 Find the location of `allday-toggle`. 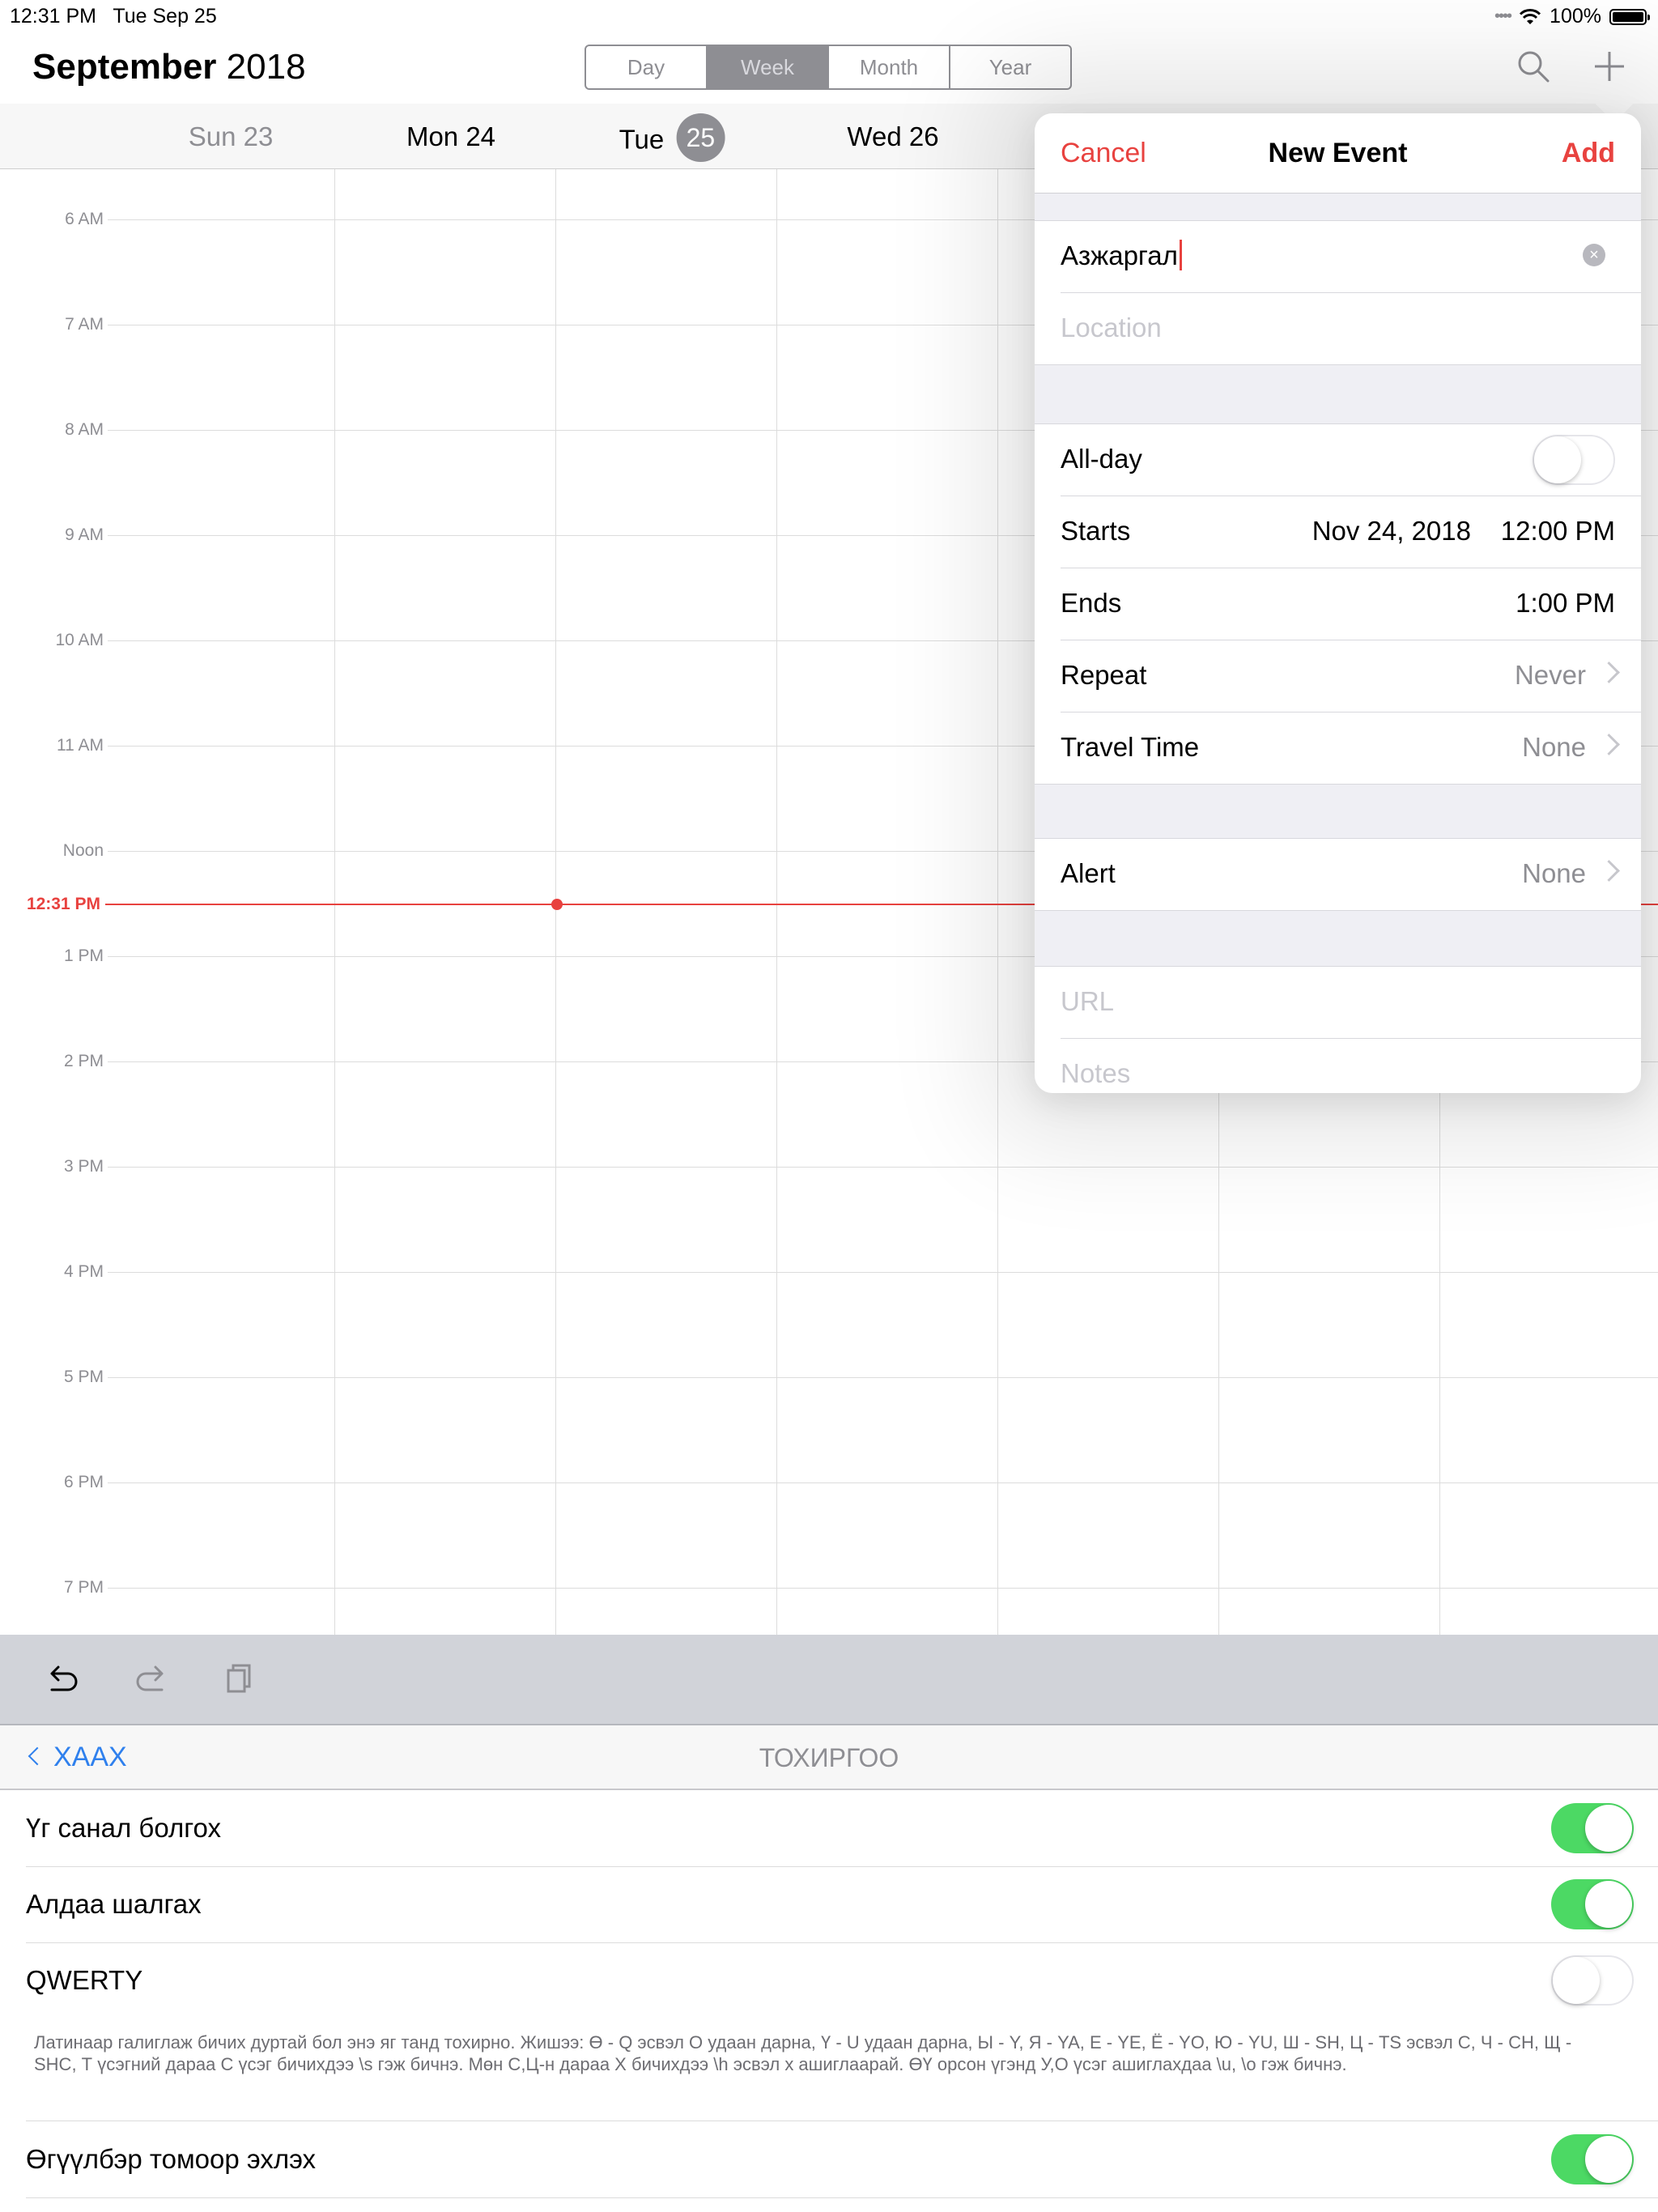

allday-toggle is located at coordinates (1574, 460).